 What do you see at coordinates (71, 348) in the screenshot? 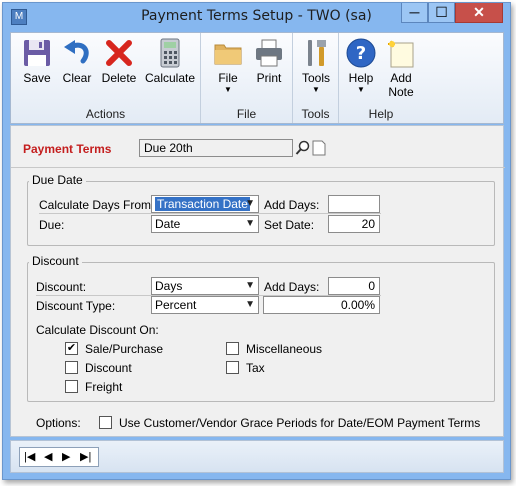
I see `sale-purchase-checkbox: ✔` at bounding box center [71, 348].